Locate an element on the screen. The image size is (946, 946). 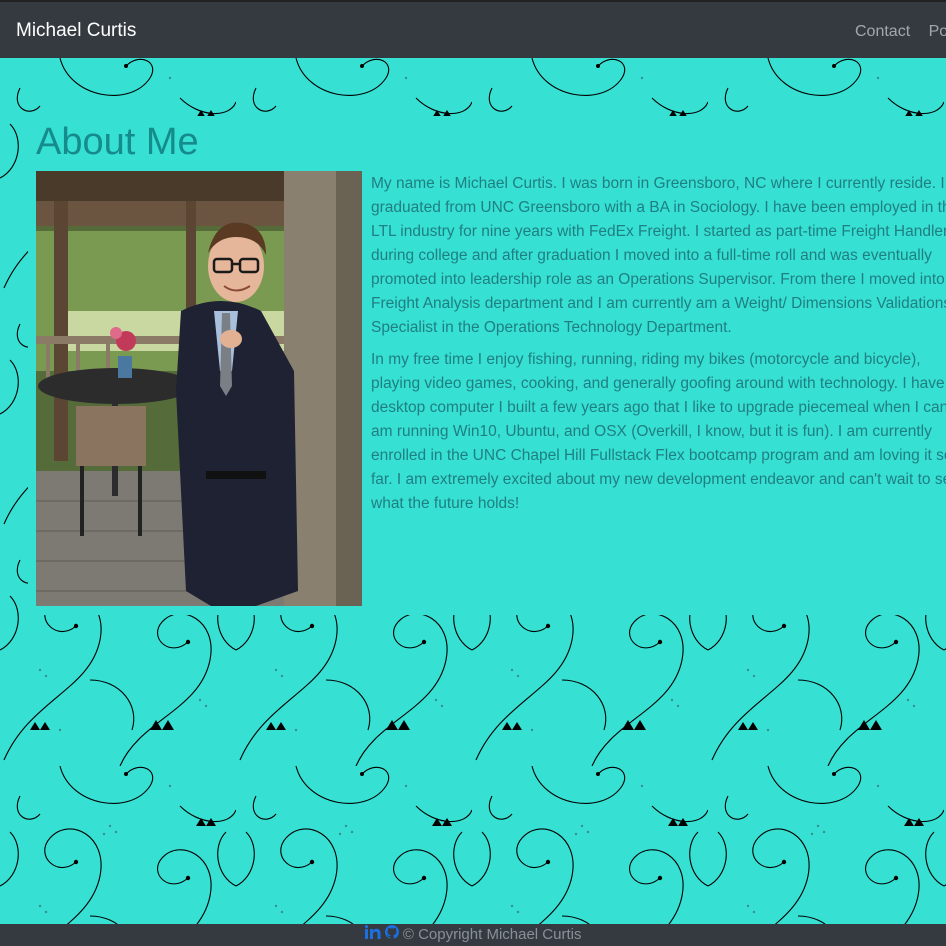
page-title: About Me is located at coordinates (117, 142).